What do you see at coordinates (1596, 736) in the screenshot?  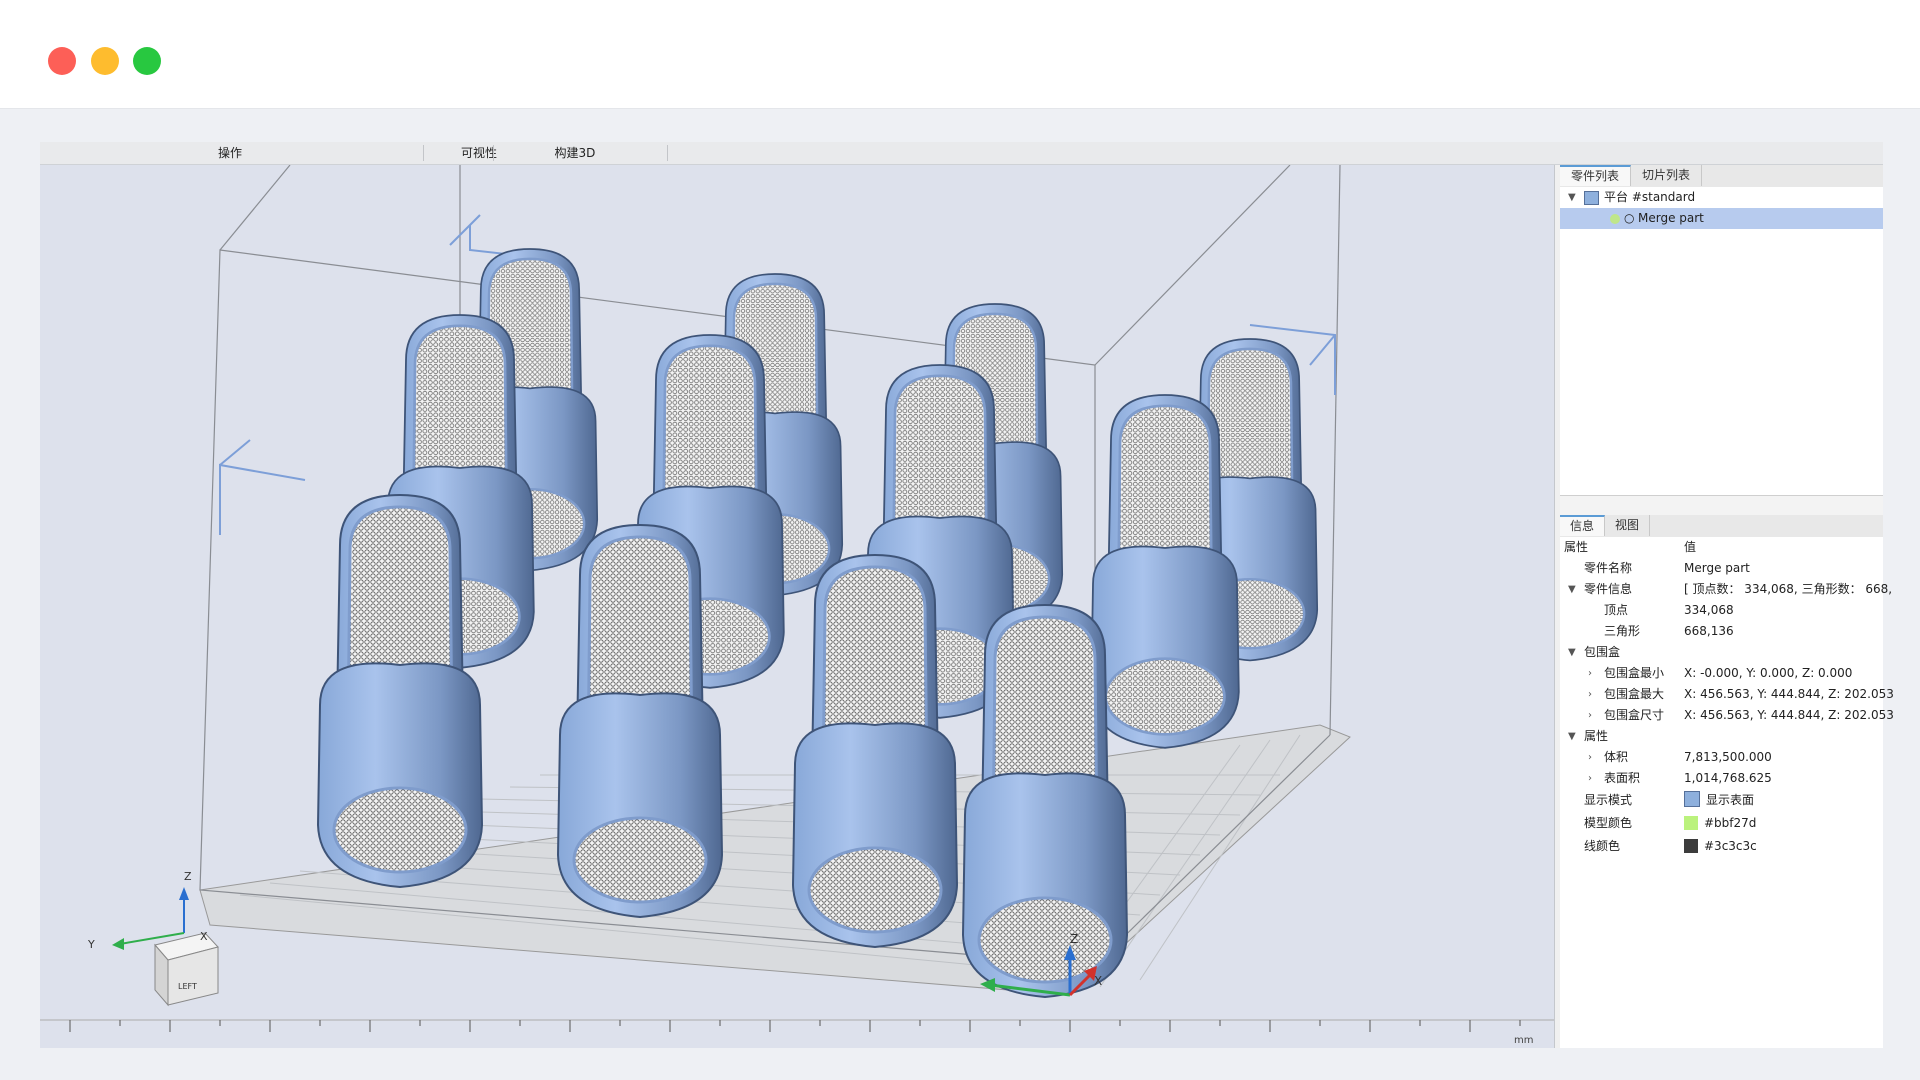 I see `prop-label: 属性` at bounding box center [1596, 736].